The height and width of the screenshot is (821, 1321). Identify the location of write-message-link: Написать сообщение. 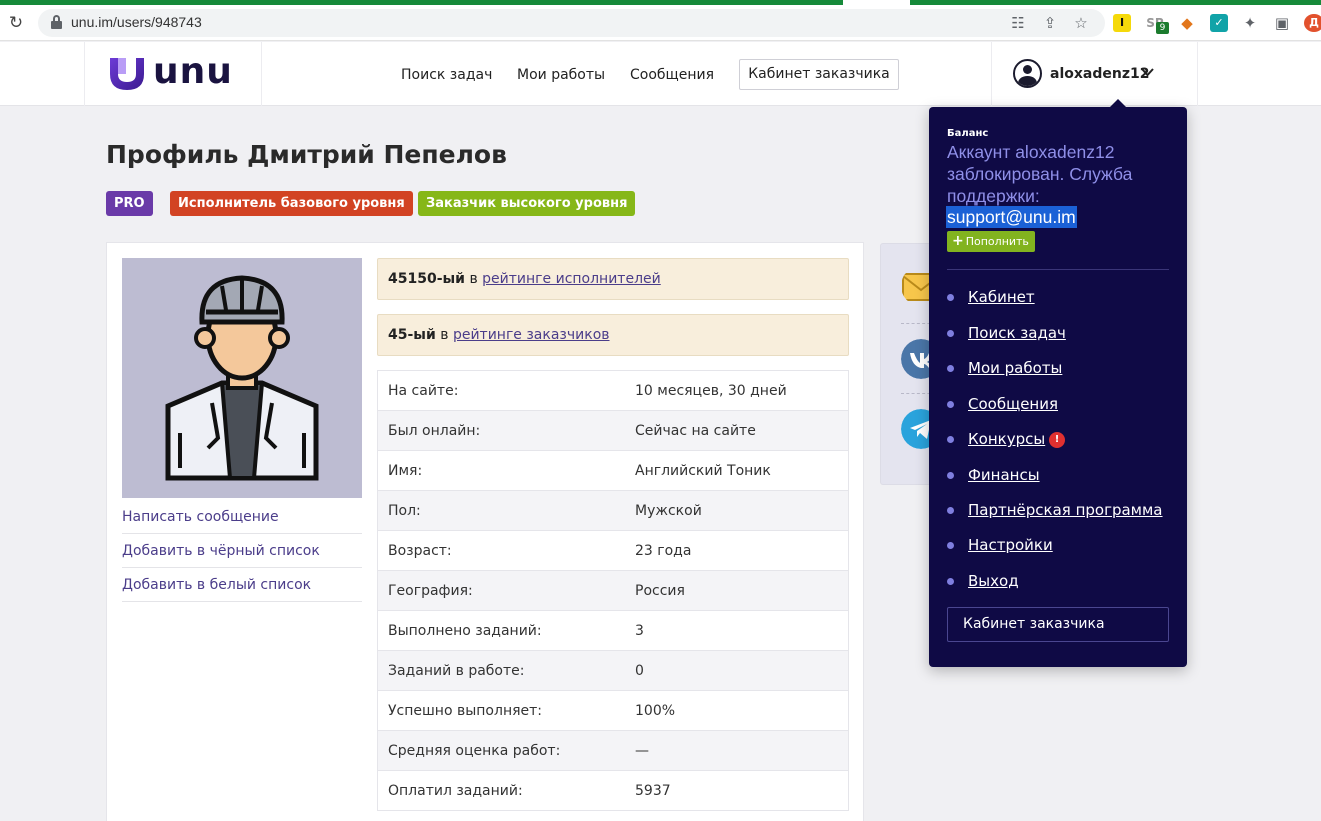
(242, 517).